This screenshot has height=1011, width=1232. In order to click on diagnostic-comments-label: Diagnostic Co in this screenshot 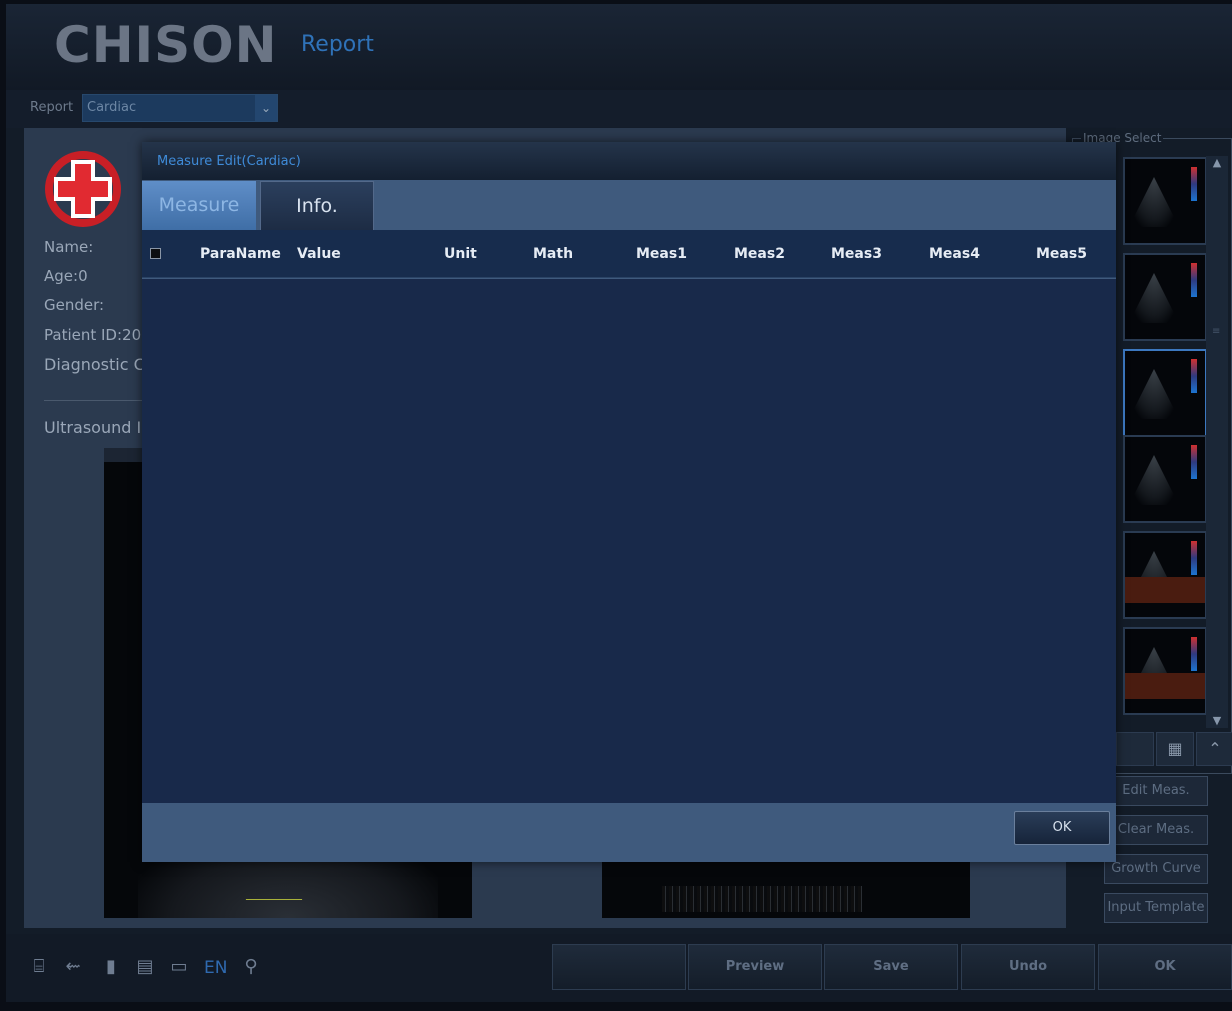, I will do `click(99, 364)`.